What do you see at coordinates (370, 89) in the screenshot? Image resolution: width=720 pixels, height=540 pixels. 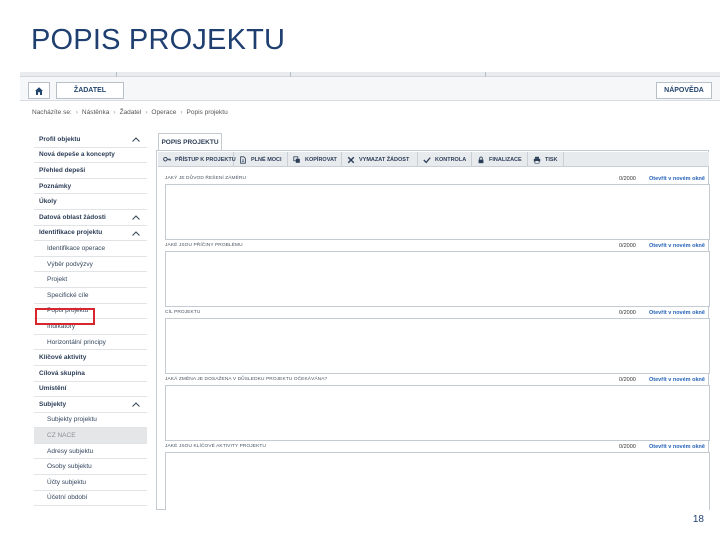 I see `app-header: ŽADATEL NÁPOVĚDA` at bounding box center [370, 89].